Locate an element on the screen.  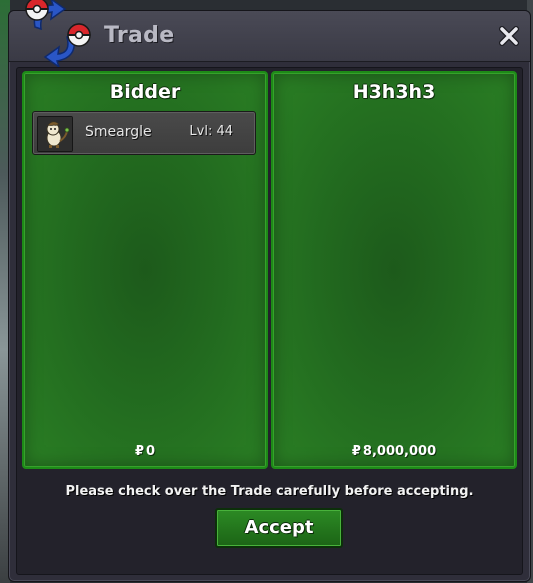
partner-money-value: 8,000,000 is located at coordinates (399, 451).